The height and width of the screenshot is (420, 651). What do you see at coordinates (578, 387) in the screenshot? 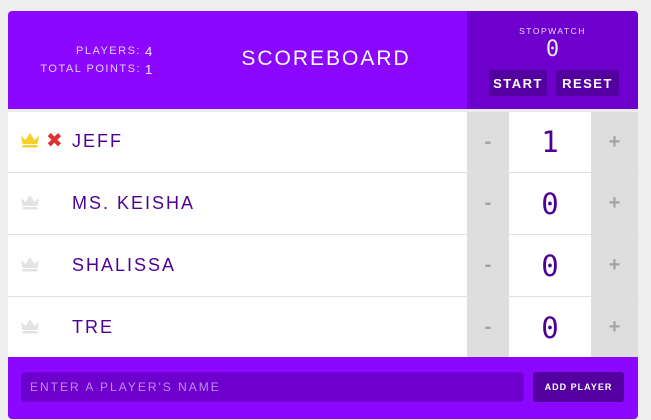
I see `add-player-button: ADD PLAYER` at bounding box center [578, 387].